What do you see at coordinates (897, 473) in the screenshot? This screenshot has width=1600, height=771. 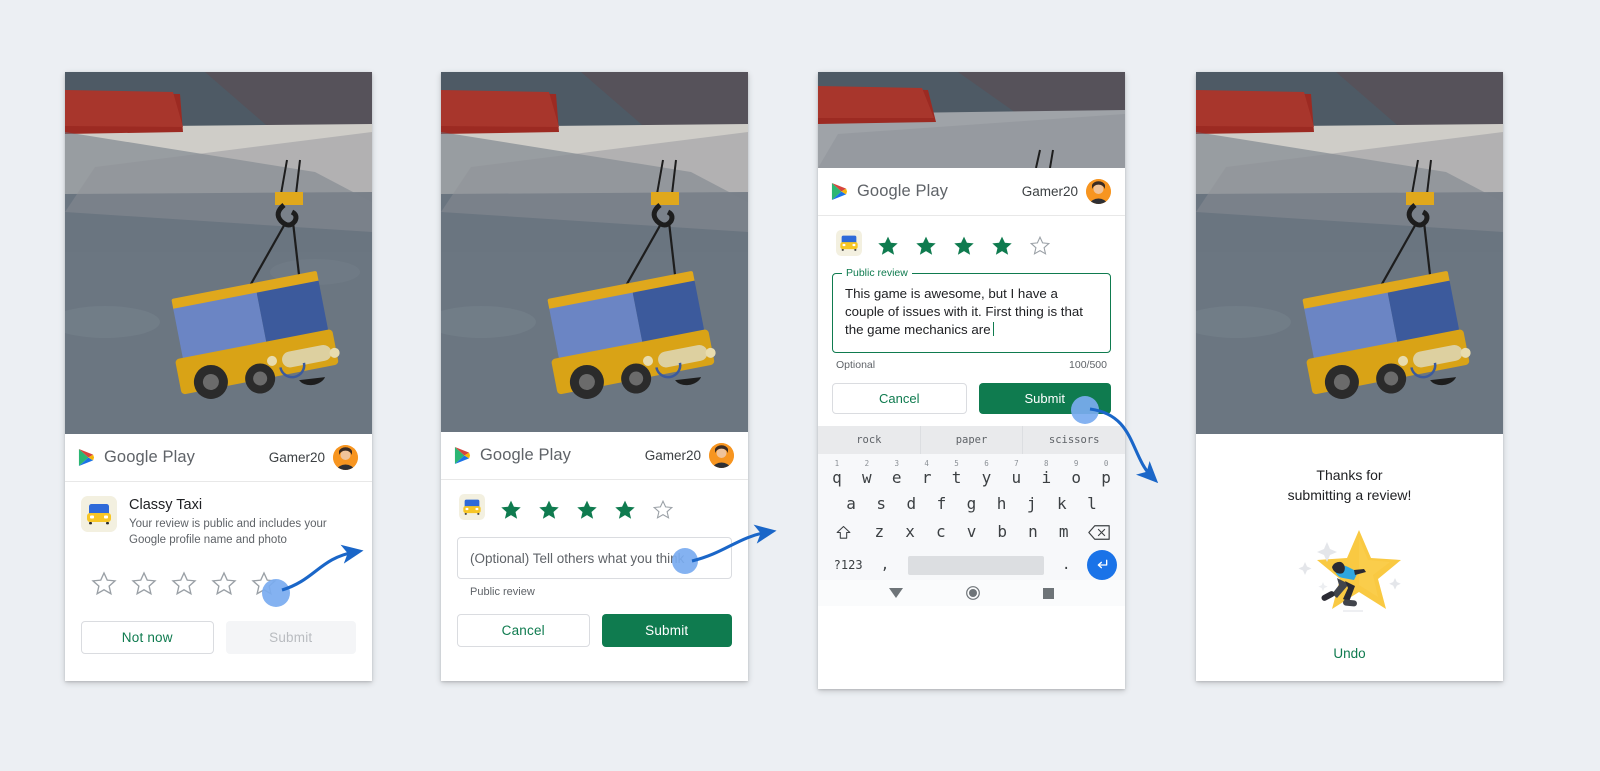 I see `key-e: 3e` at bounding box center [897, 473].